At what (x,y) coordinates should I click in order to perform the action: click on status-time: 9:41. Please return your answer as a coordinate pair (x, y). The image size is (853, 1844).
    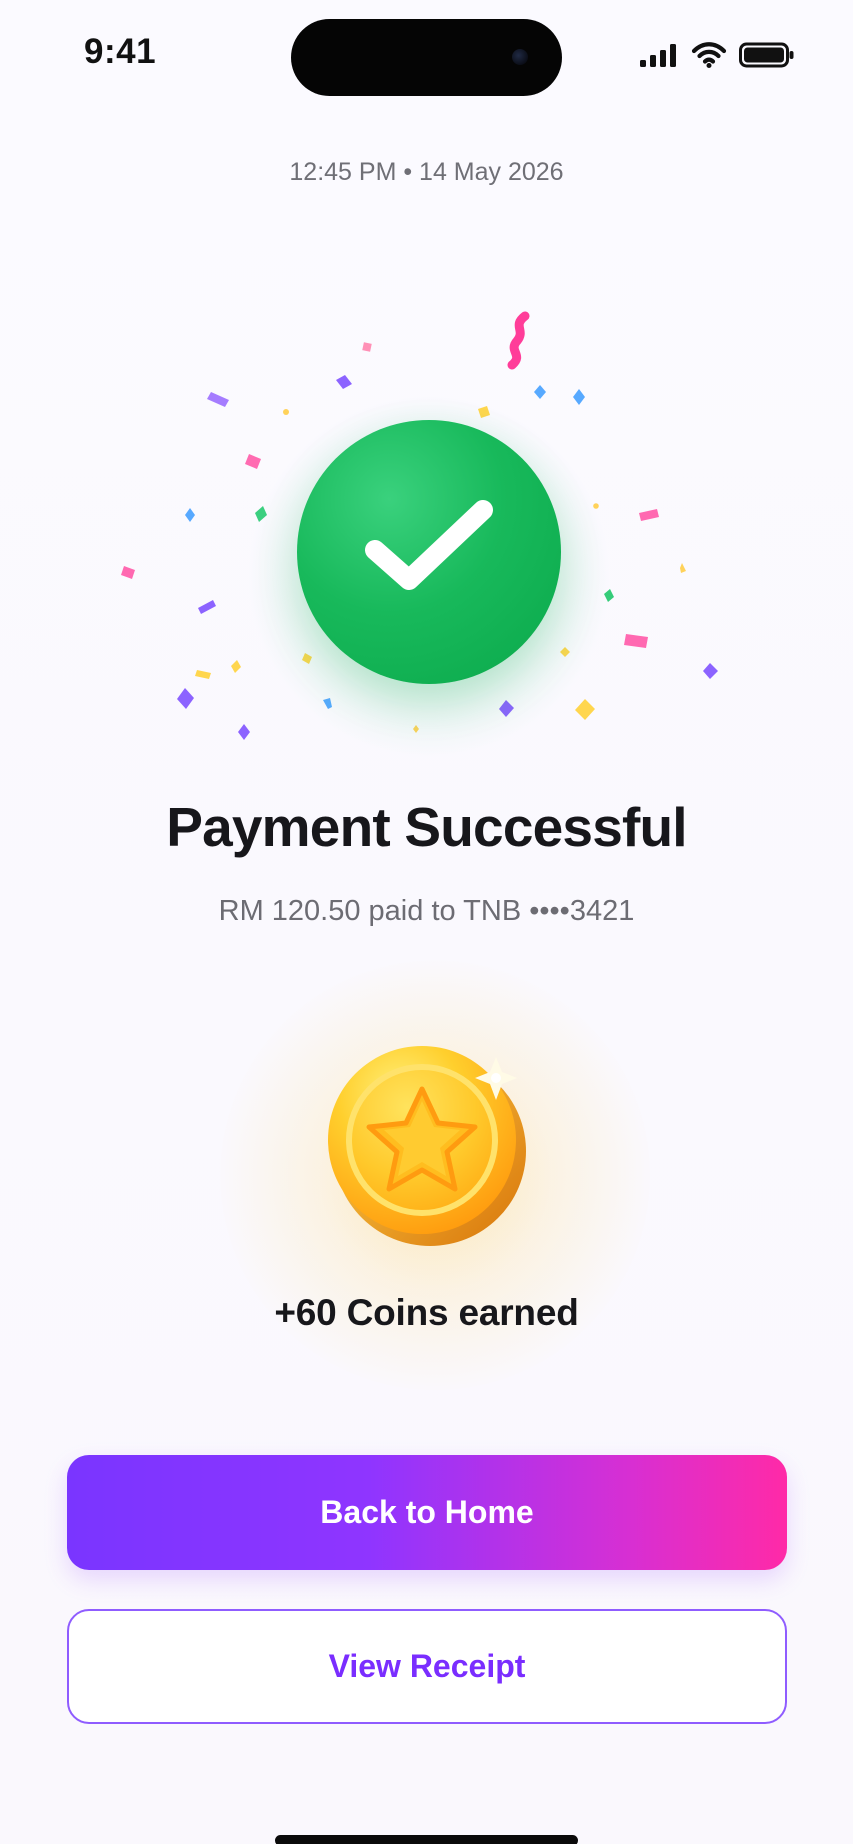
    Looking at the image, I should click on (120, 51).